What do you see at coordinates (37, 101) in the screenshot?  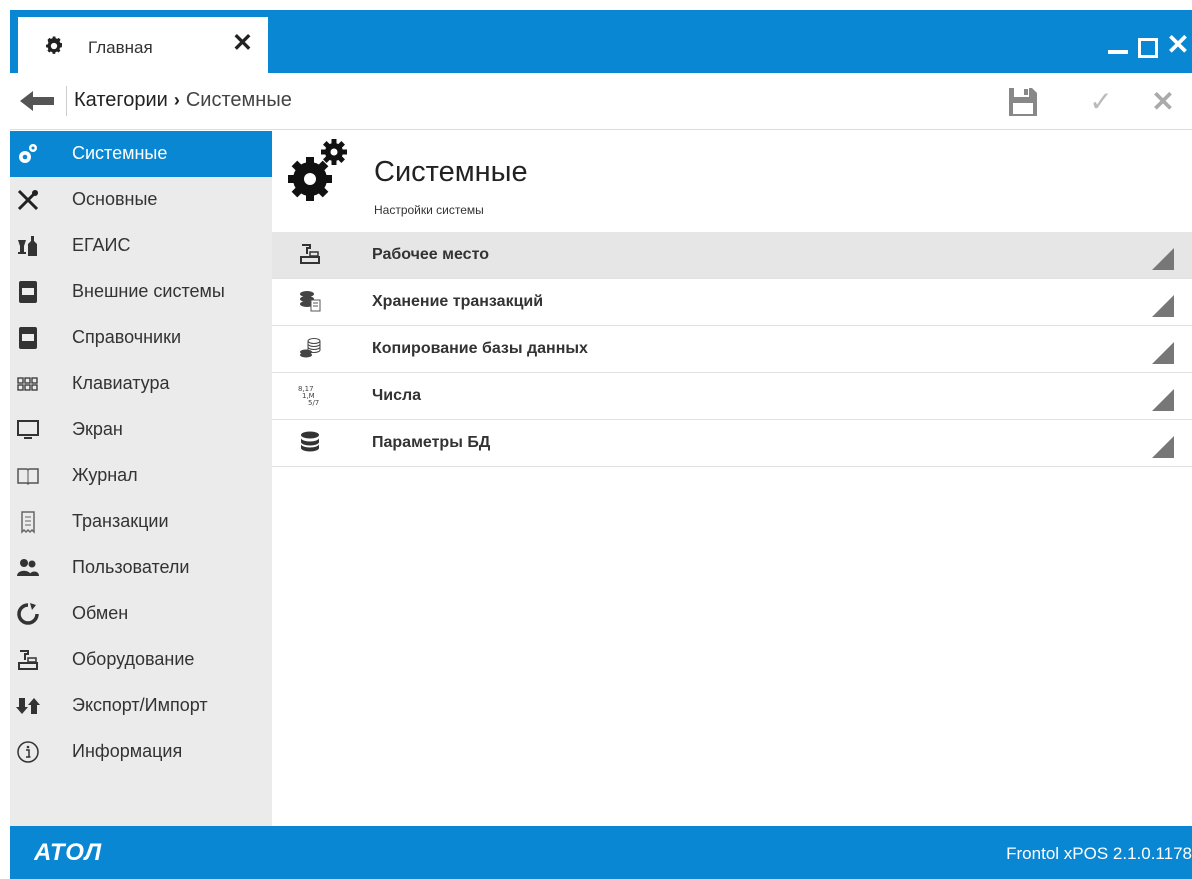 I see `back-arrow-icon` at bounding box center [37, 101].